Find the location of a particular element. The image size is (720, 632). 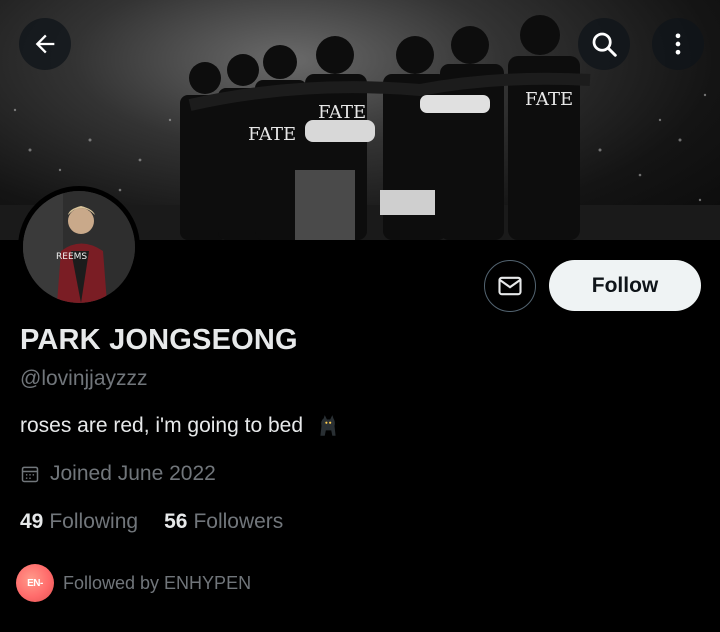

back-button is located at coordinates (45, 44).